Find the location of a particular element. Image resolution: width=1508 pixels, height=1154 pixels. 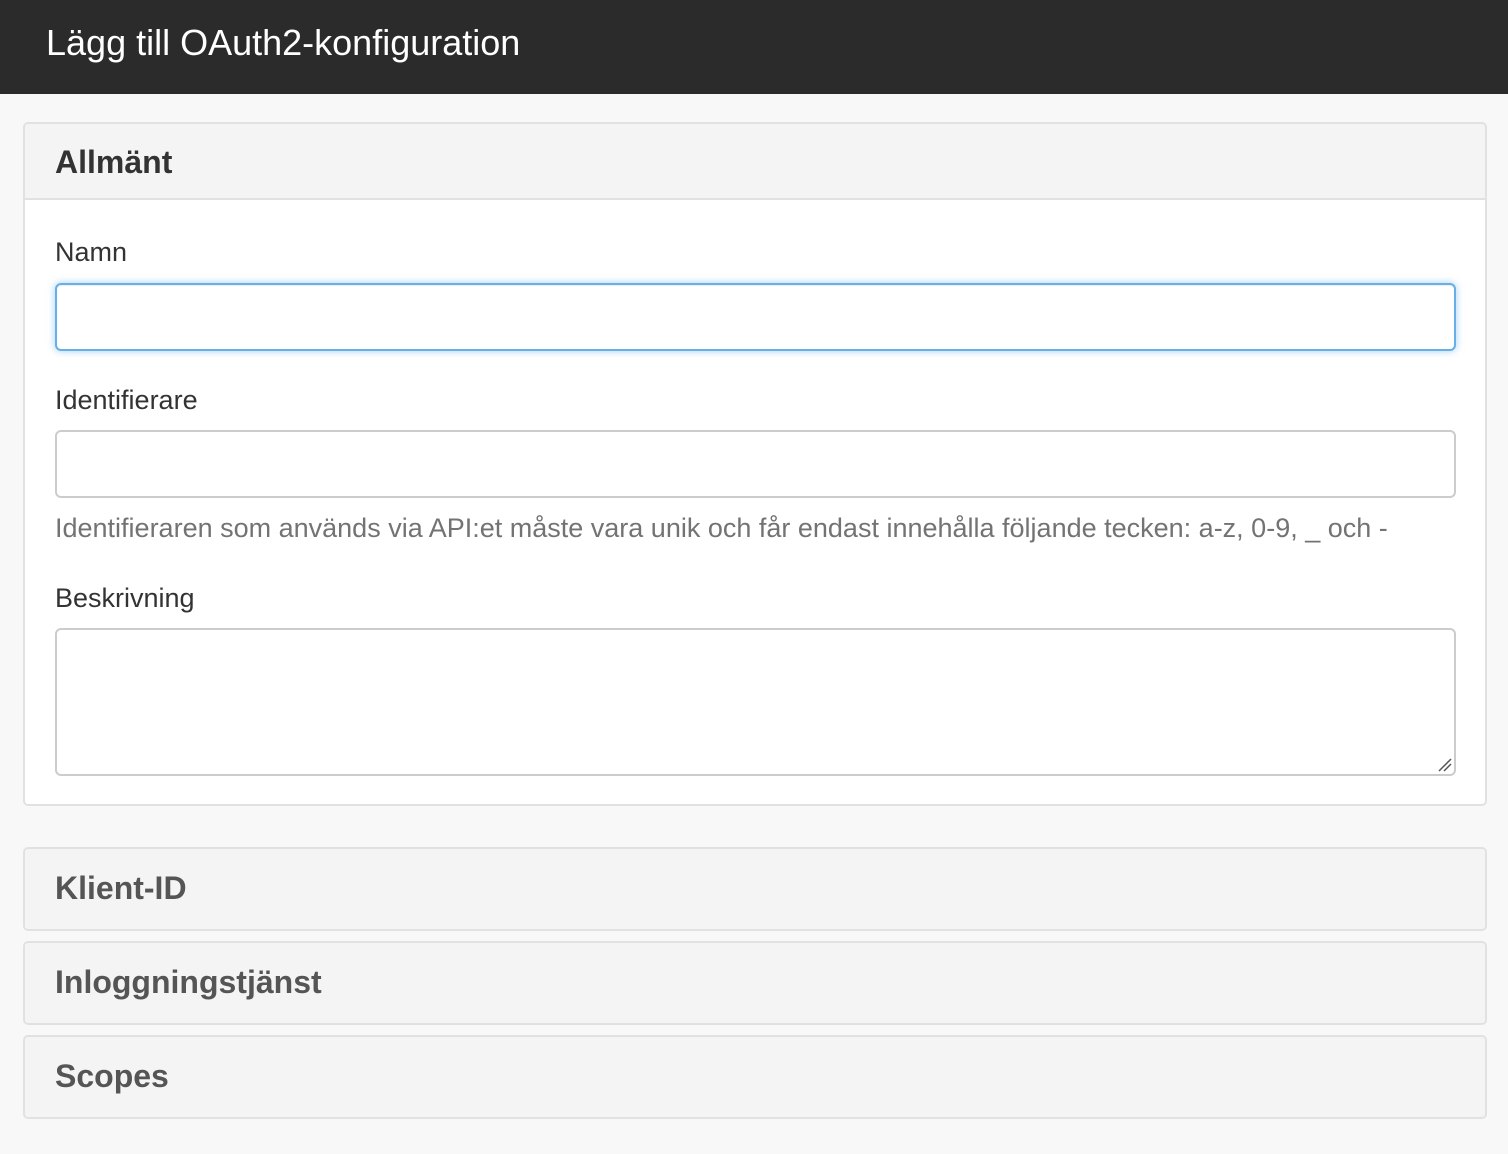

scopes-panel-heading: Scopes is located at coordinates (755, 1077).